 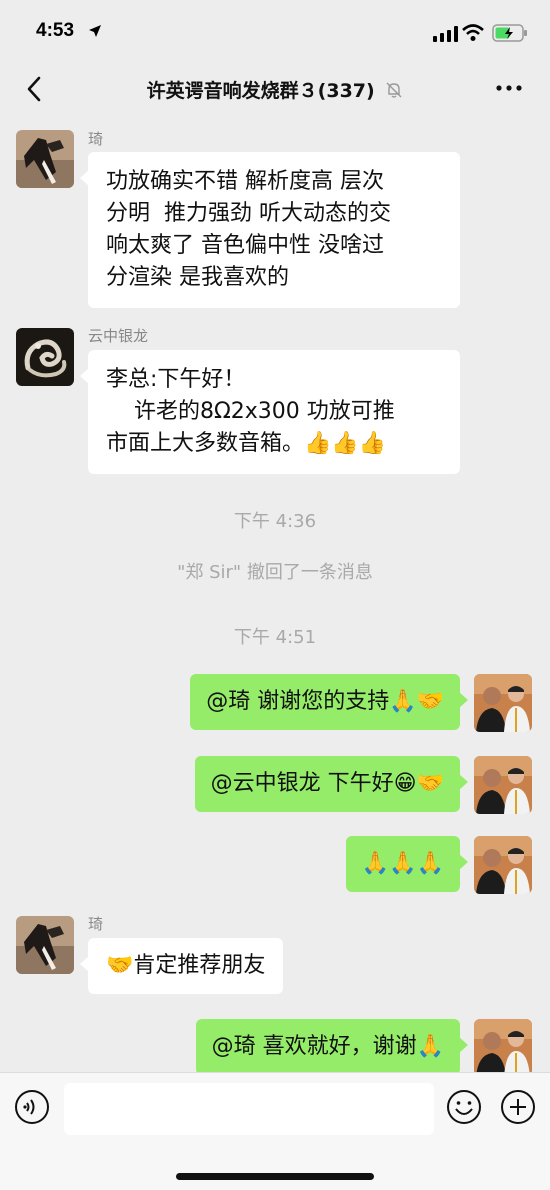 I want to click on nav-bar: 许英谔音响发烧群３(337), so click(x=275, y=90).